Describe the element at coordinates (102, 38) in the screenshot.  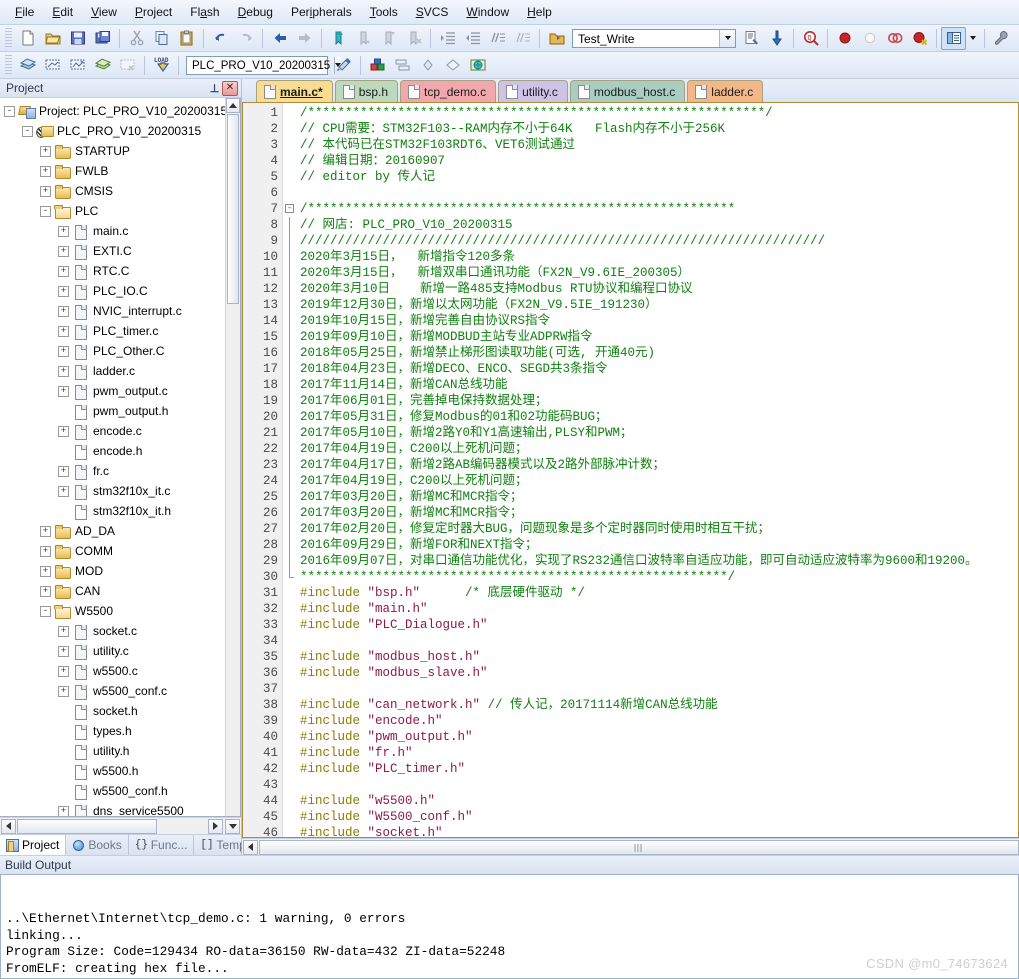
I see `save-all-icon` at that location.